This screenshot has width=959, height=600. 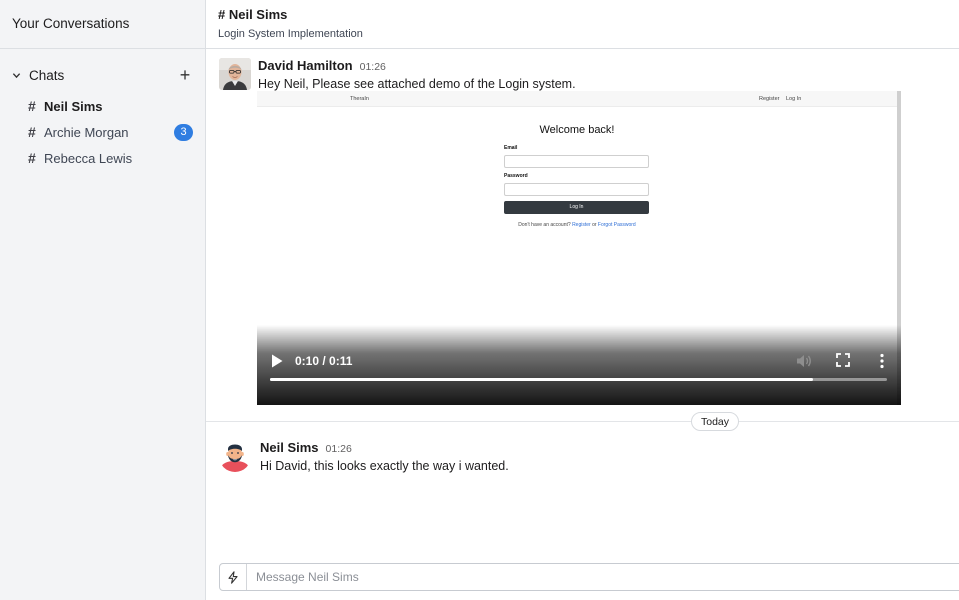 I want to click on chat-item-archie-morgan: # Archie Morgan 3, so click(x=102, y=132).